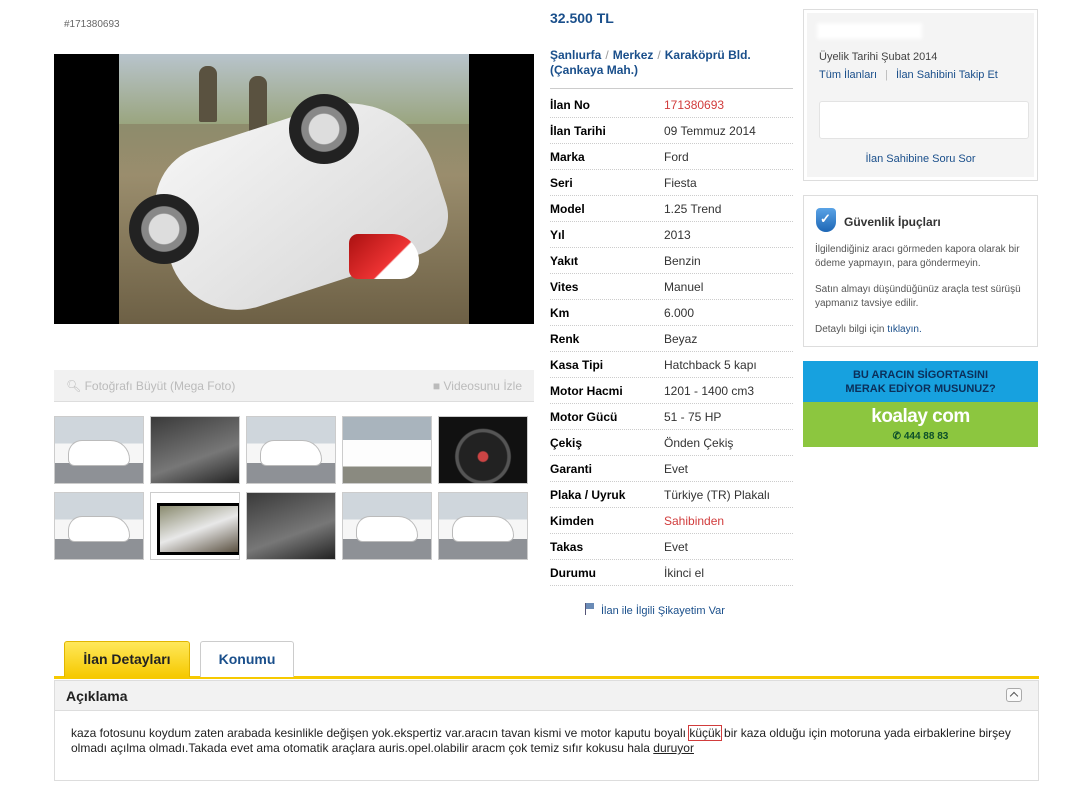 The height and width of the screenshot is (787, 1075). What do you see at coordinates (682, 260) in the screenshot?
I see `spec-value: Benzin` at bounding box center [682, 260].